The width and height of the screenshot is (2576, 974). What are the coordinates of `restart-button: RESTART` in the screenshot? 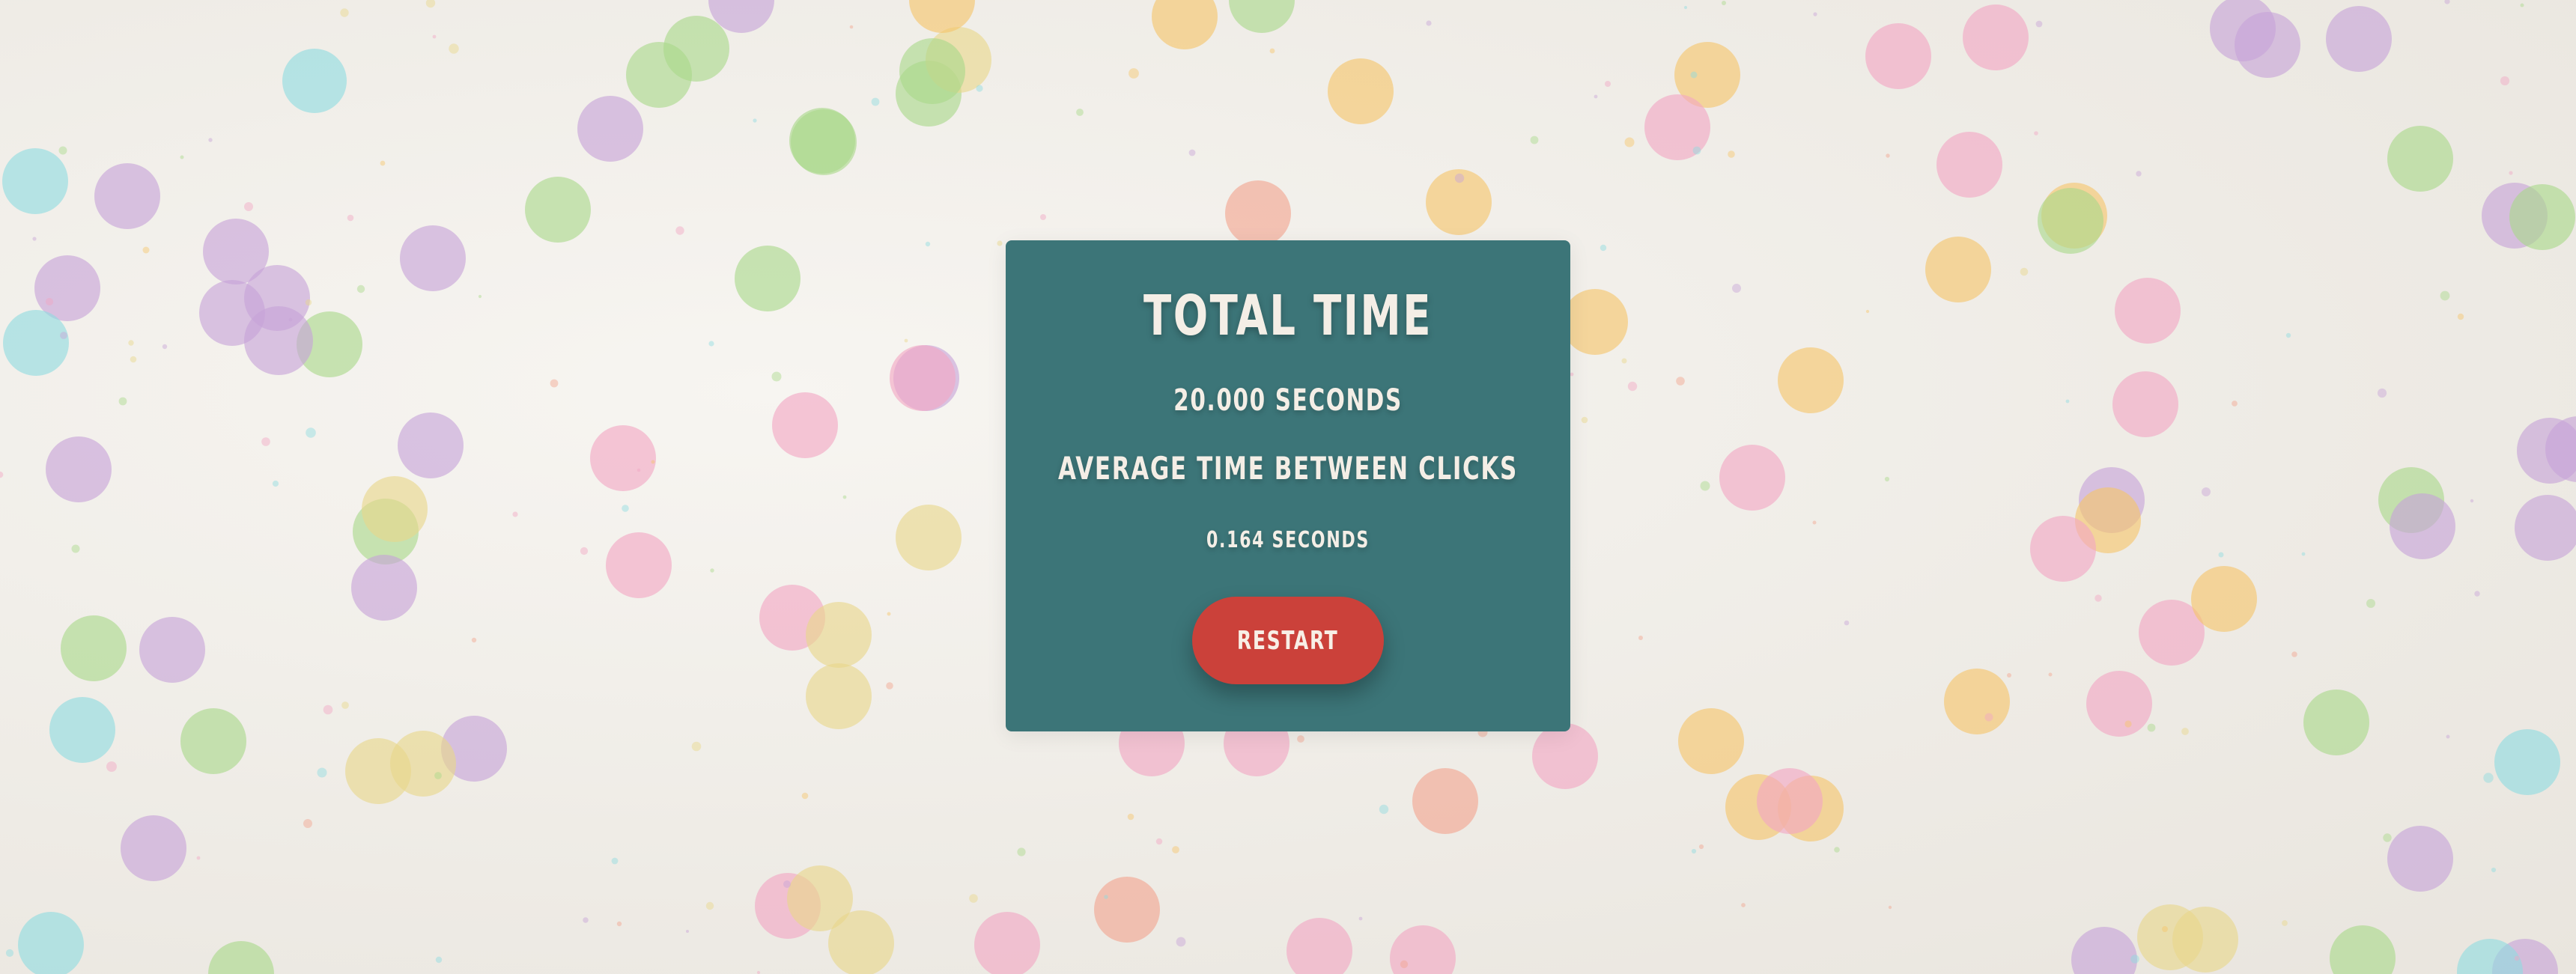 It's located at (1288, 641).